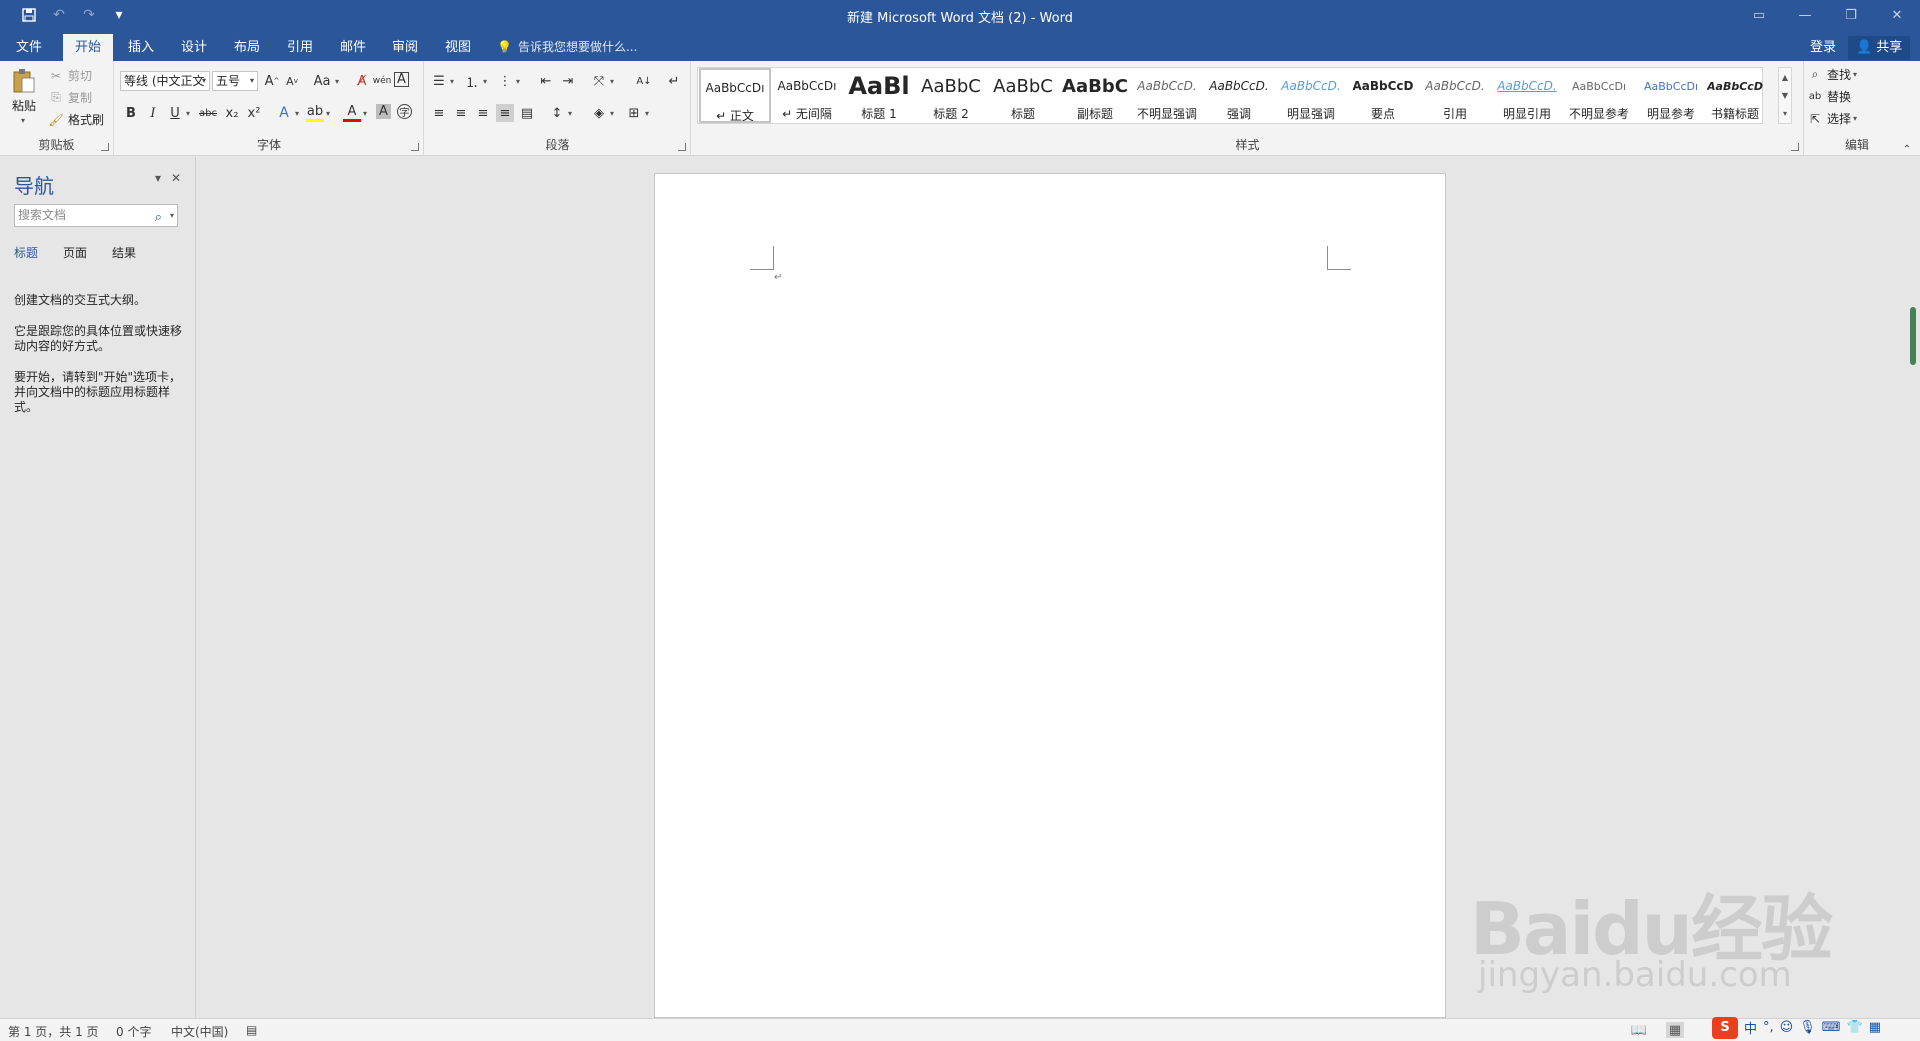 The width and height of the screenshot is (1920, 1041). I want to click on shading-button: ◈ ▾, so click(602, 113).